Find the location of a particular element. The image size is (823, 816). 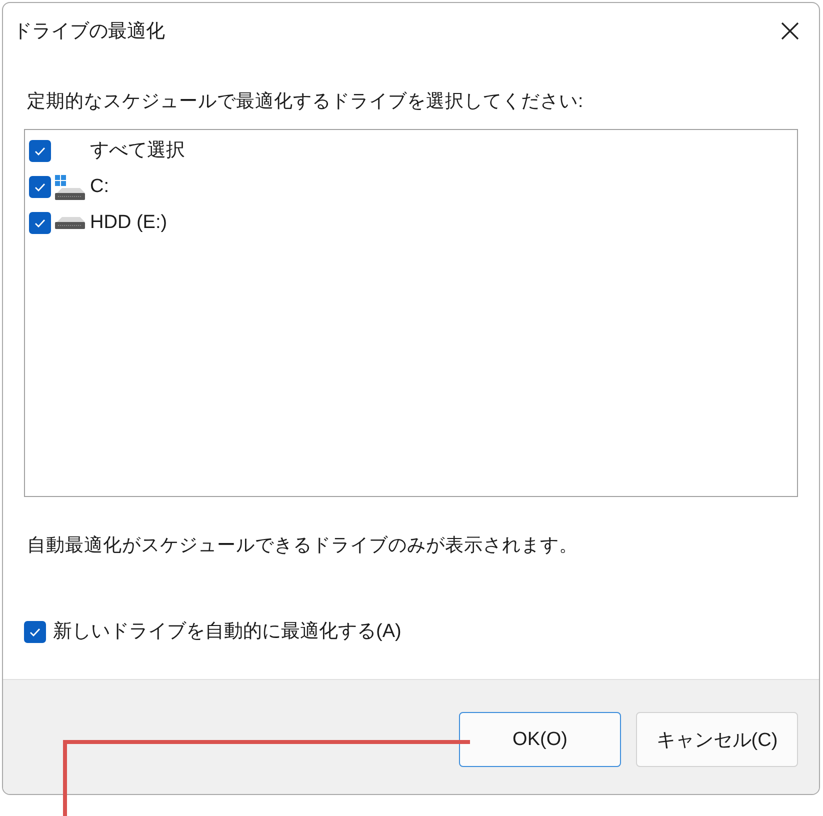

drive-label: HDD (E:) is located at coordinates (129, 223).